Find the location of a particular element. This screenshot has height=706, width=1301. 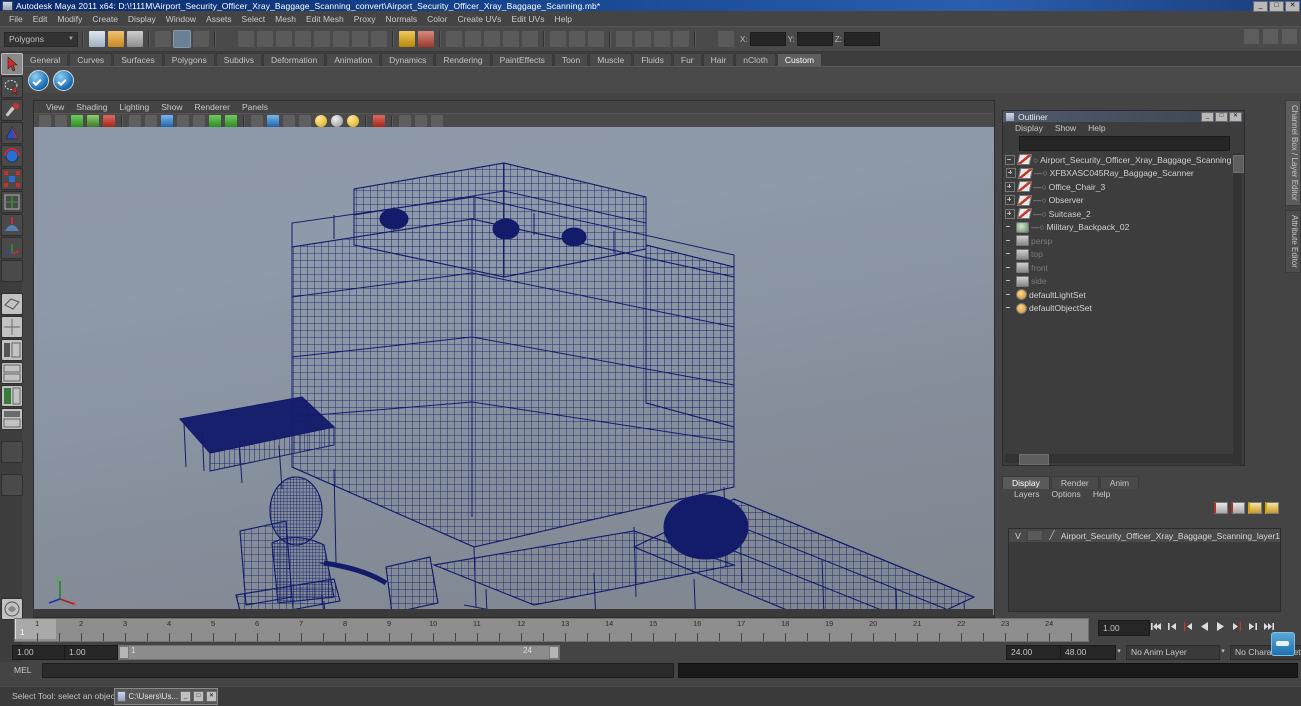

viewport-menu-shading: Shading is located at coordinates (91, 107).